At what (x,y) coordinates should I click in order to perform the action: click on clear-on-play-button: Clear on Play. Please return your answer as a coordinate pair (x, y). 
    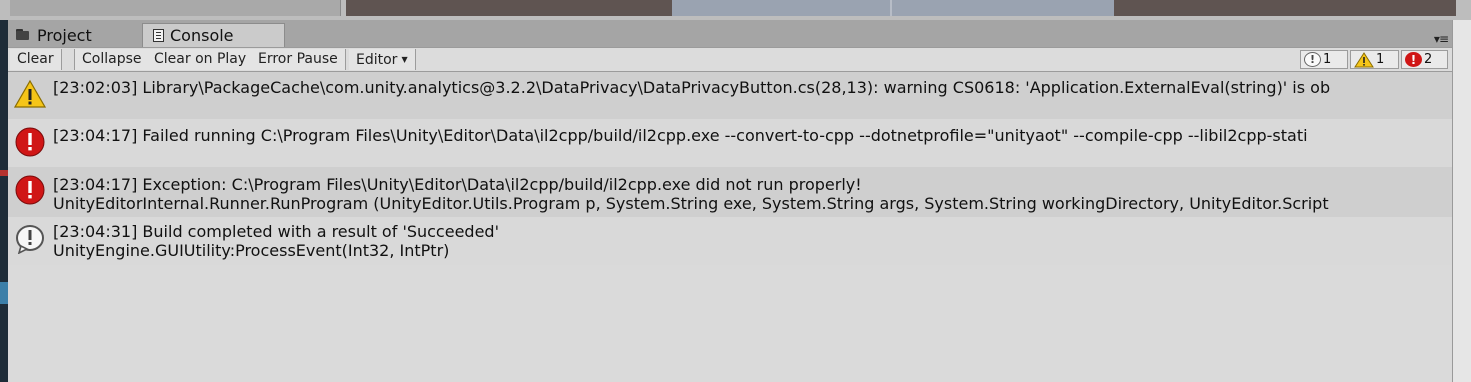
    Looking at the image, I should click on (201, 59).